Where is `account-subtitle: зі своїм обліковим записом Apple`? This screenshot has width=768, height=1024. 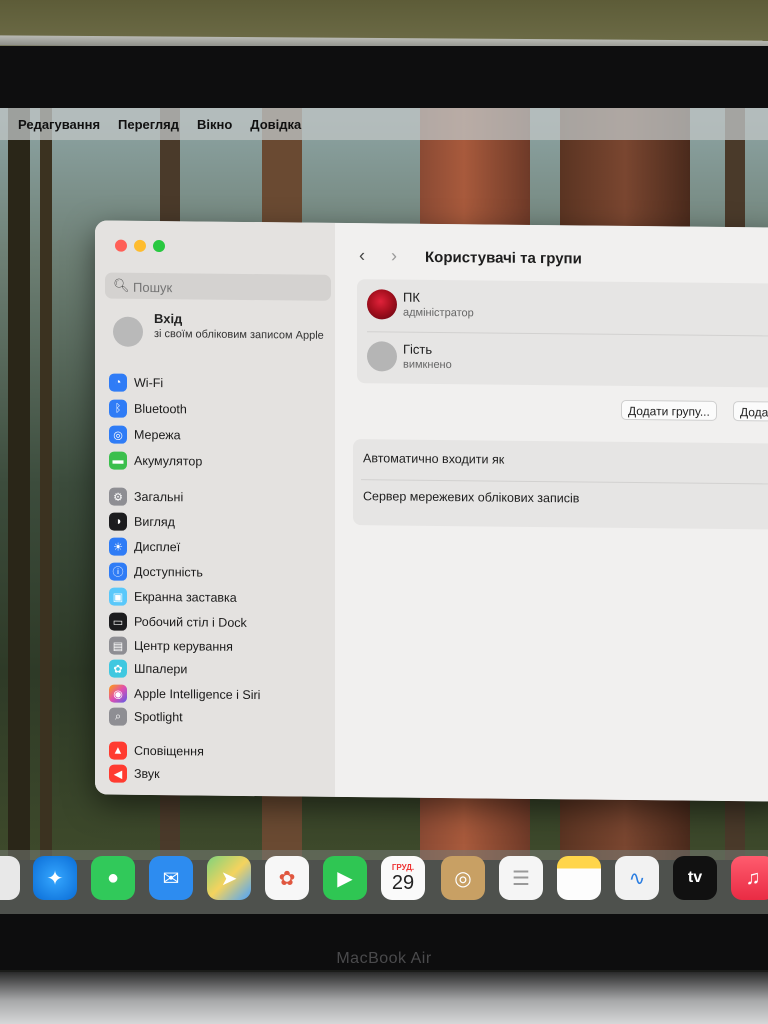
account-subtitle: зі своїм обліковим записом Apple is located at coordinates (239, 335).